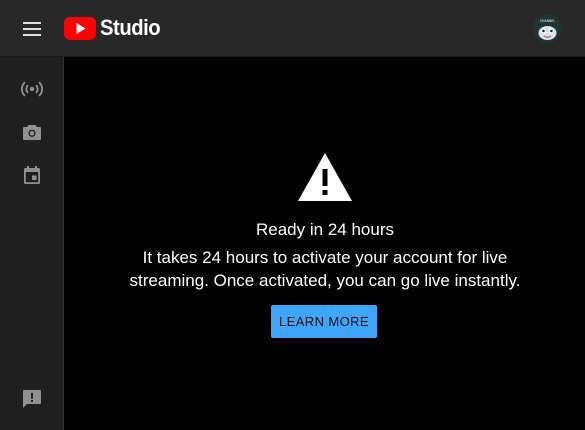 The width and height of the screenshot is (585, 430). What do you see at coordinates (80, 28) in the screenshot?
I see `youtube-play-icon` at bounding box center [80, 28].